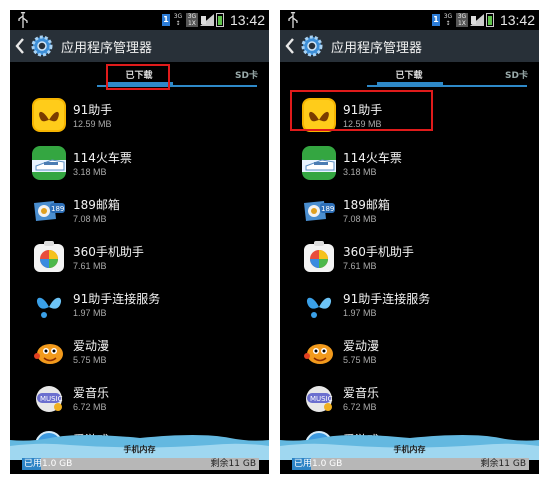 This screenshot has width=550, height=482. What do you see at coordinates (361, 110) in the screenshot?
I see `highlight-box-app` at bounding box center [361, 110].